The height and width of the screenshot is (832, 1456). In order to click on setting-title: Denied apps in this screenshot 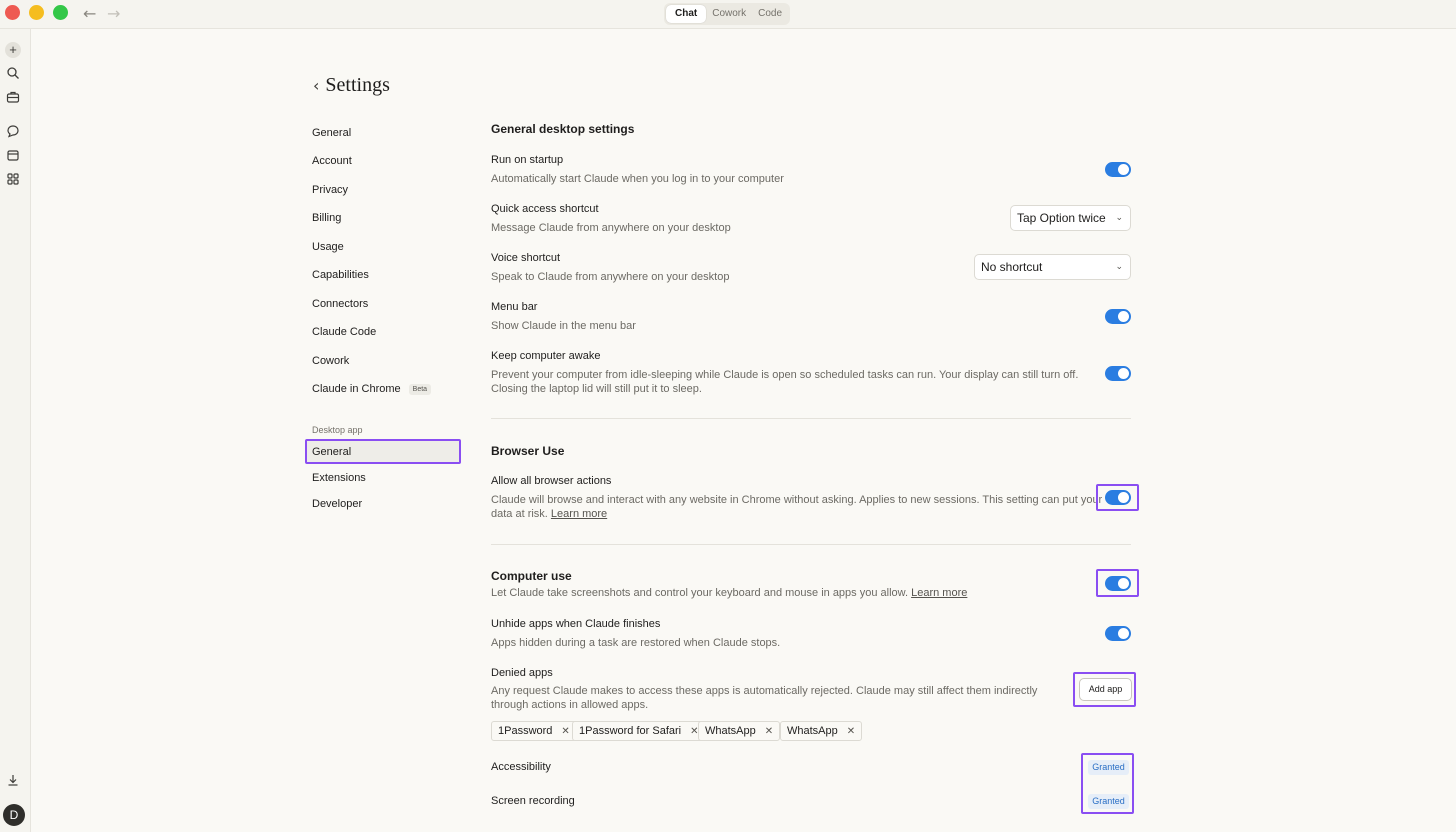, I will do `click(522, 673)`.